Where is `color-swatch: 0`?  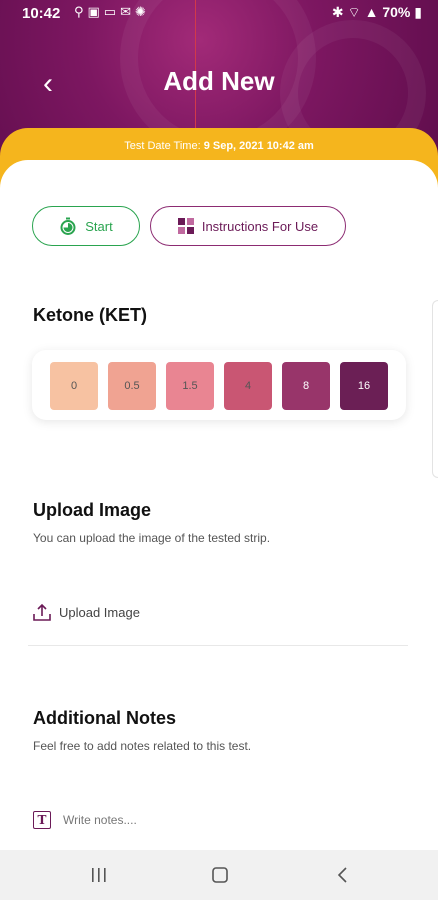 color-swatch: 0 is located at coordinates (74, 386).